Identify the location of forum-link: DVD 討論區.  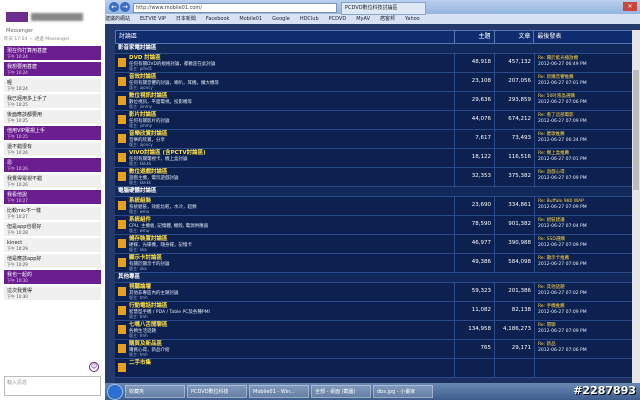
(290, 58).